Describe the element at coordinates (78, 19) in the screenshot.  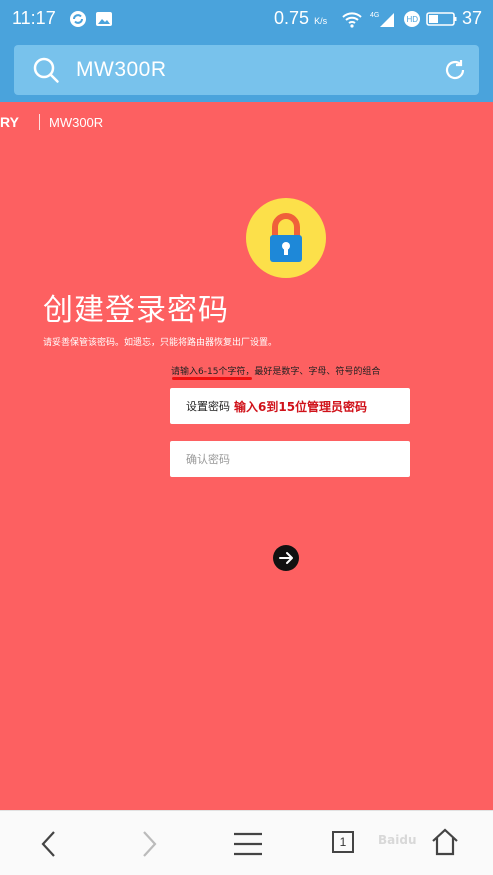
I see `sync-icon` at that location.